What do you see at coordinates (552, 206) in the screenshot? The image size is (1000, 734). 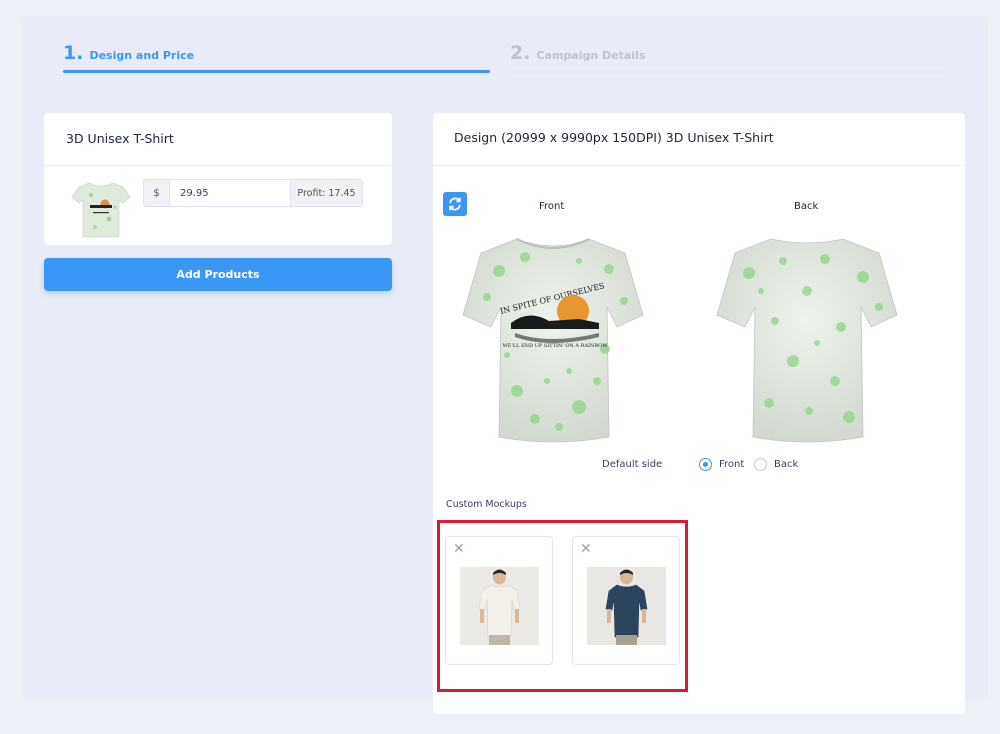 I see `front-label: Front` at bounding box center [552, 206].